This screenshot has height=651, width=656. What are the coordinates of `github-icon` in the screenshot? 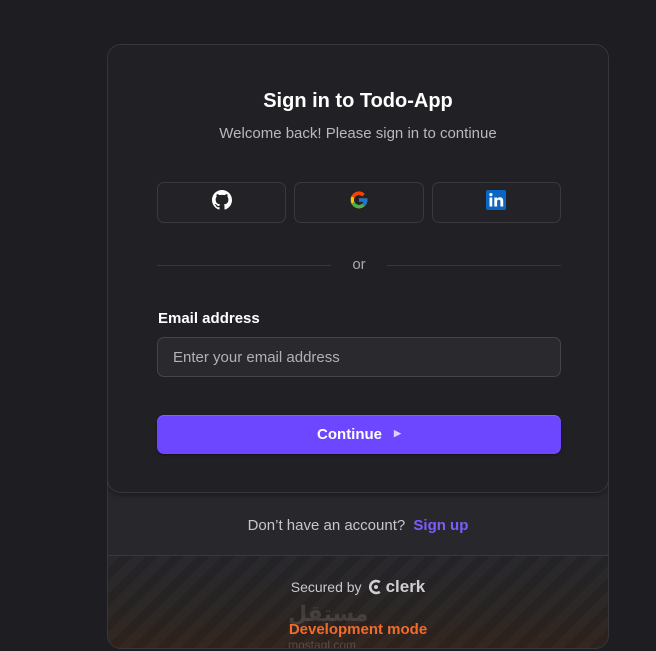 It's located at (221, 202).